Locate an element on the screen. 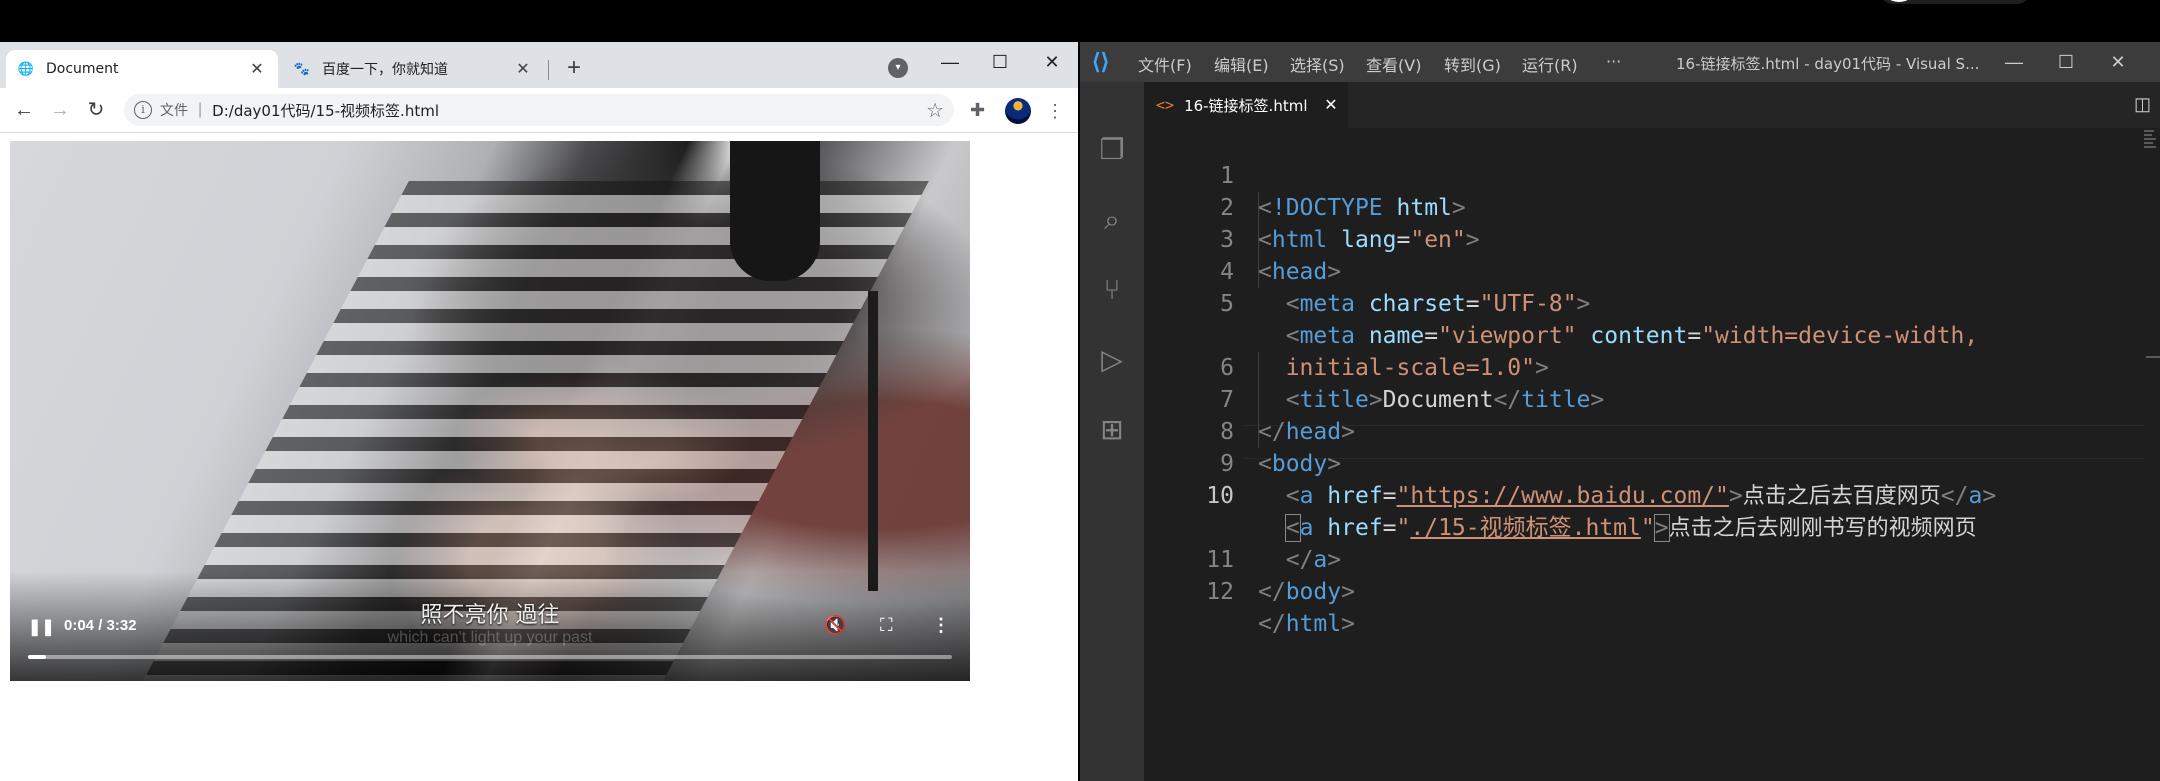 The width and height of the screenshot is (2160, 781). video-frame-cable is located at coordinates (873, 441).